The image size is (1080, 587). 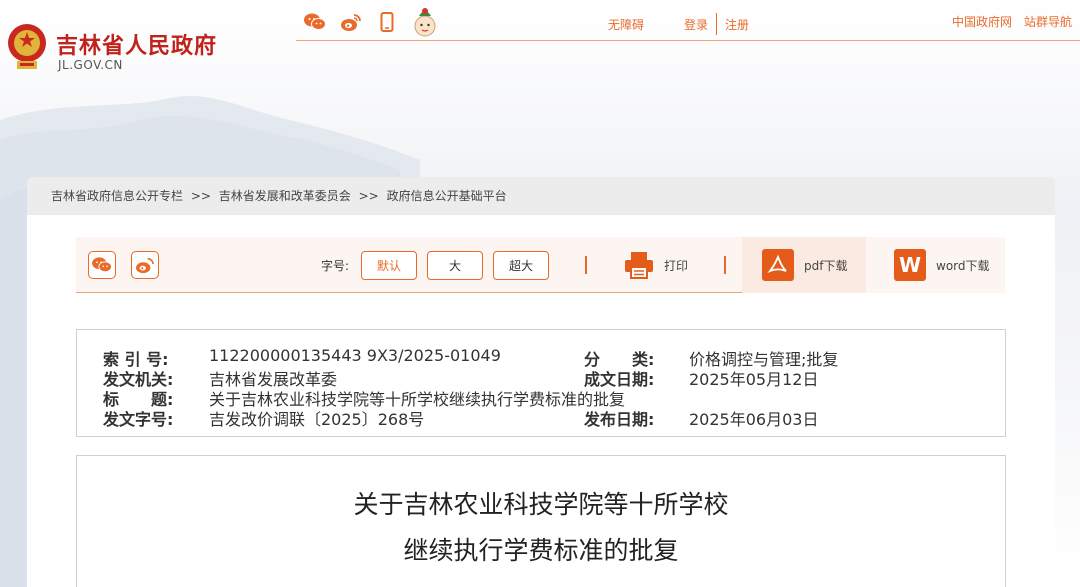 What do you see at coordinates (541, 504) in the screenshot?
I see `article-title-line-1: 关于吉林农业科技学院等十所学校` at bounding box center [541, 504].